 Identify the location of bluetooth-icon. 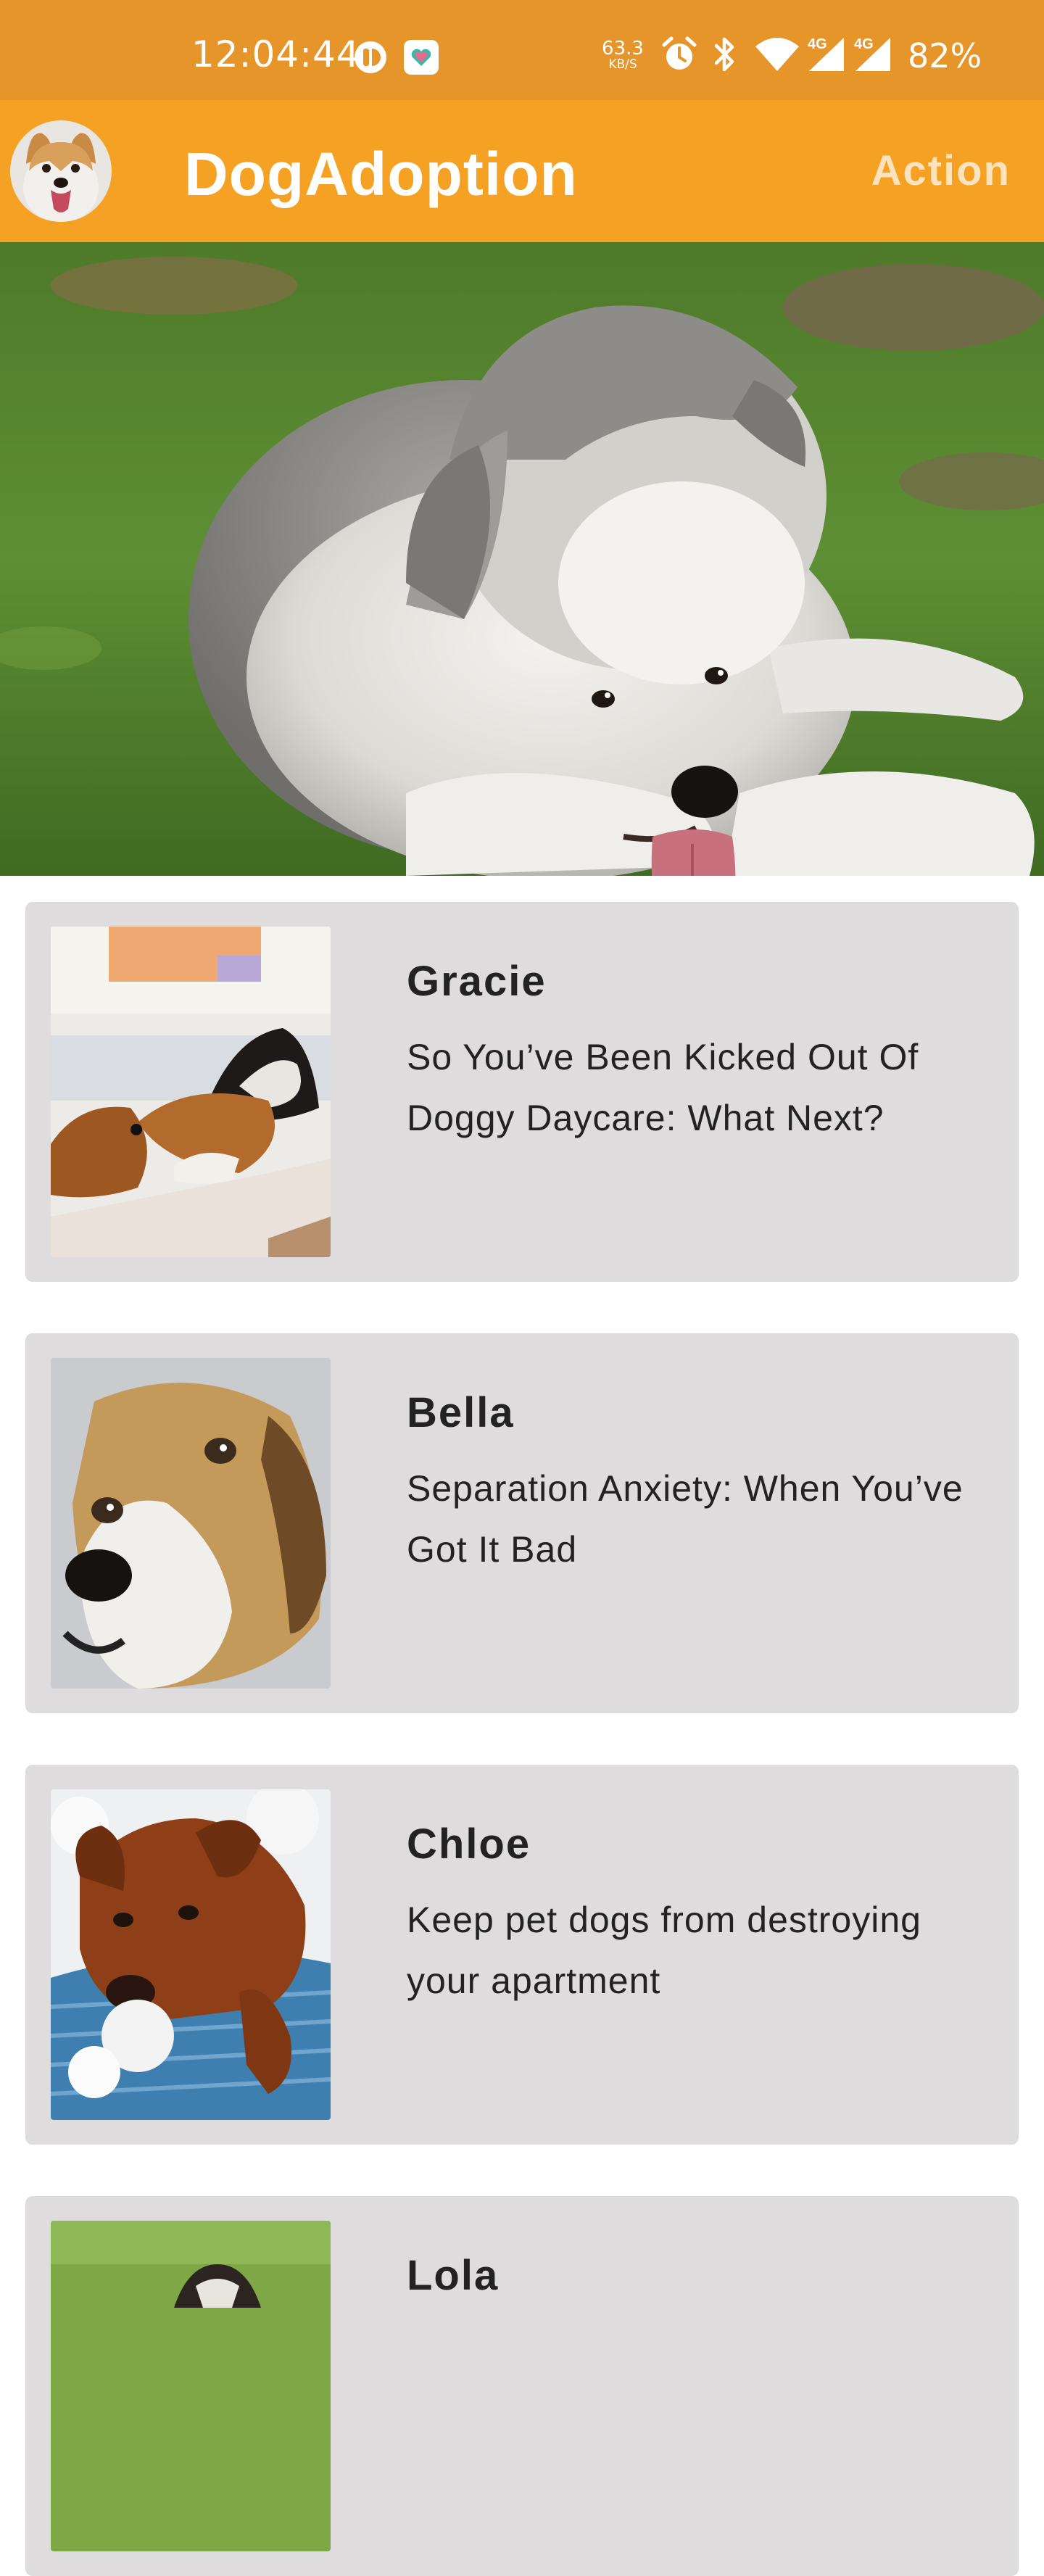
(725, 57).